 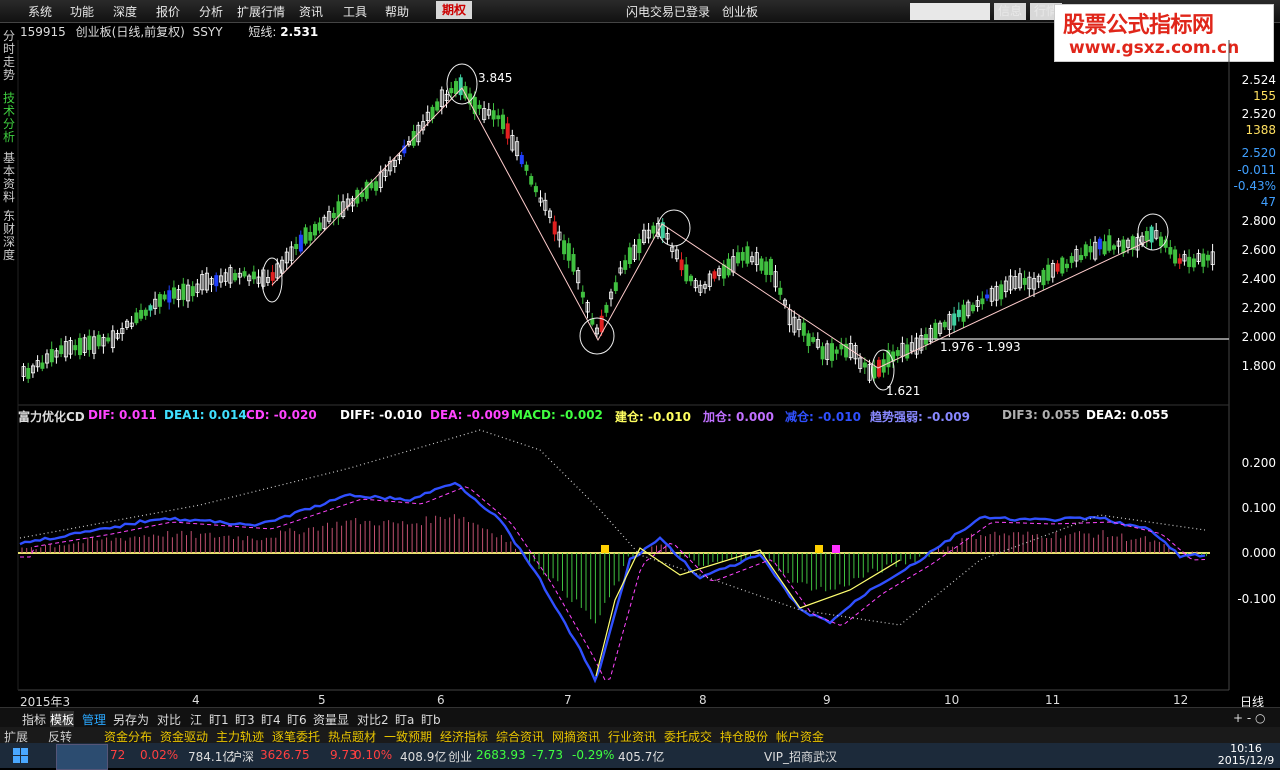 I want to click on peak-label: 3.845, so click(x=495, y=78).